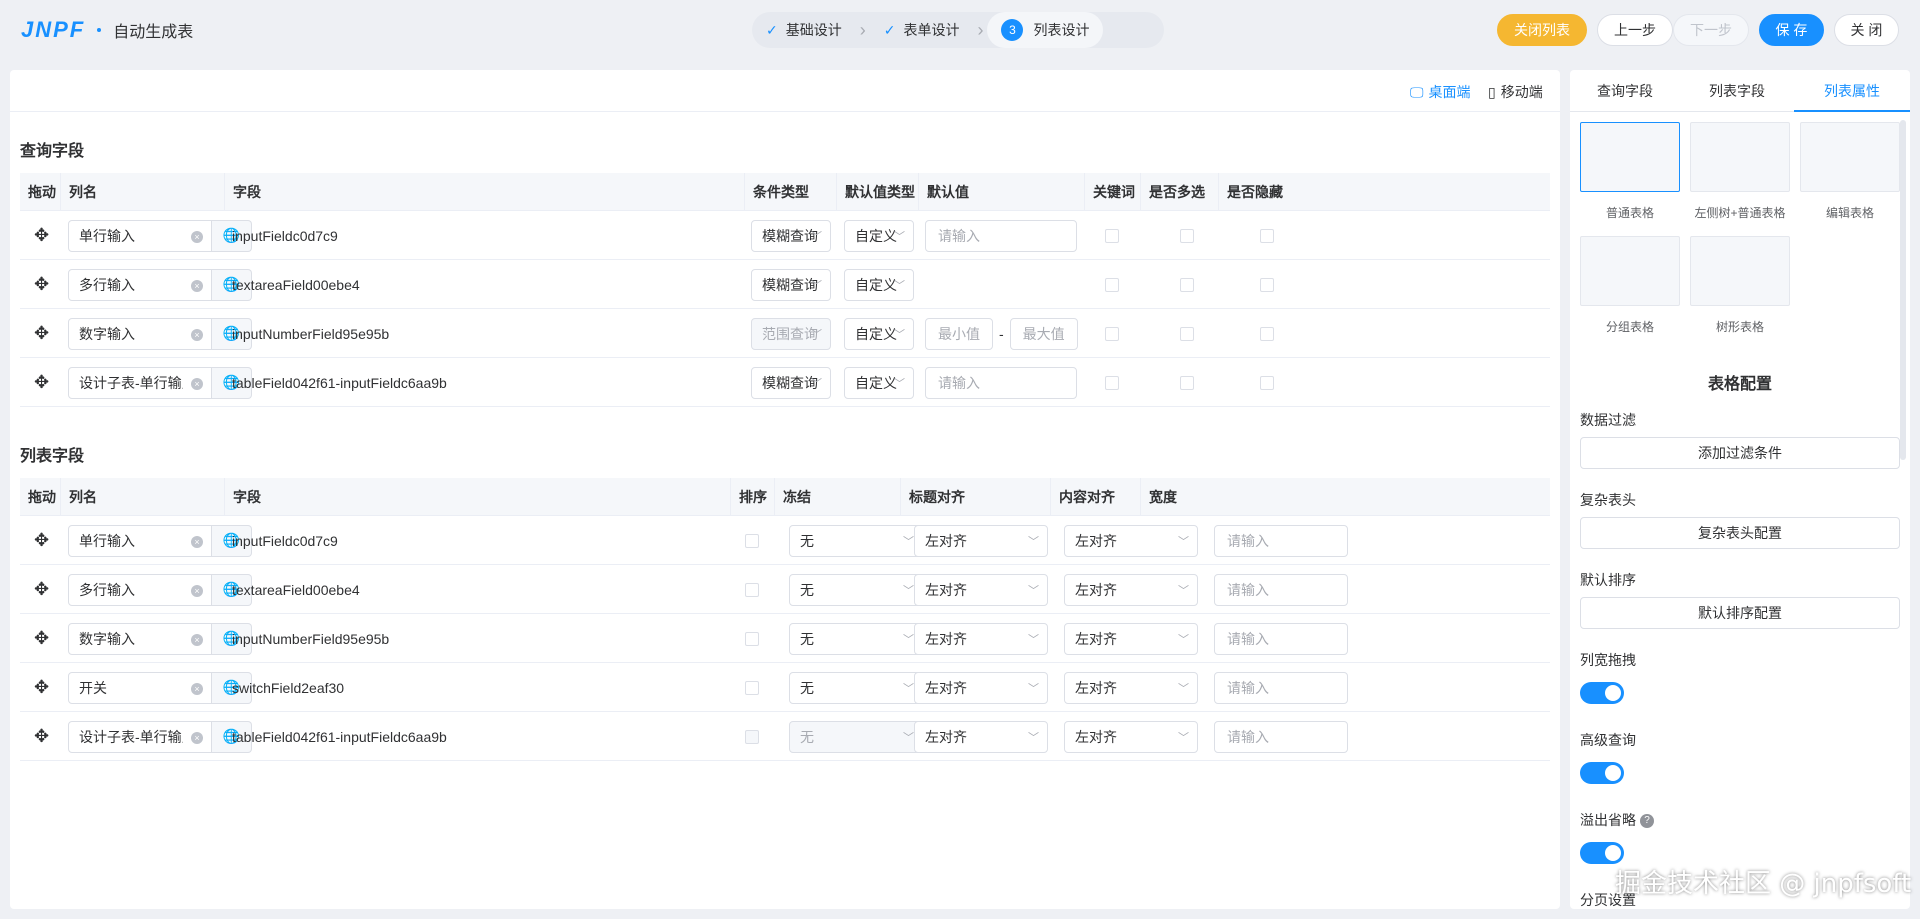 The height and width of the screenshot is (919, 1920). What do you see at coordinates (1630, 271) in the screenshot?
I see `layout-group-table` at bounding box center [1630, 271].